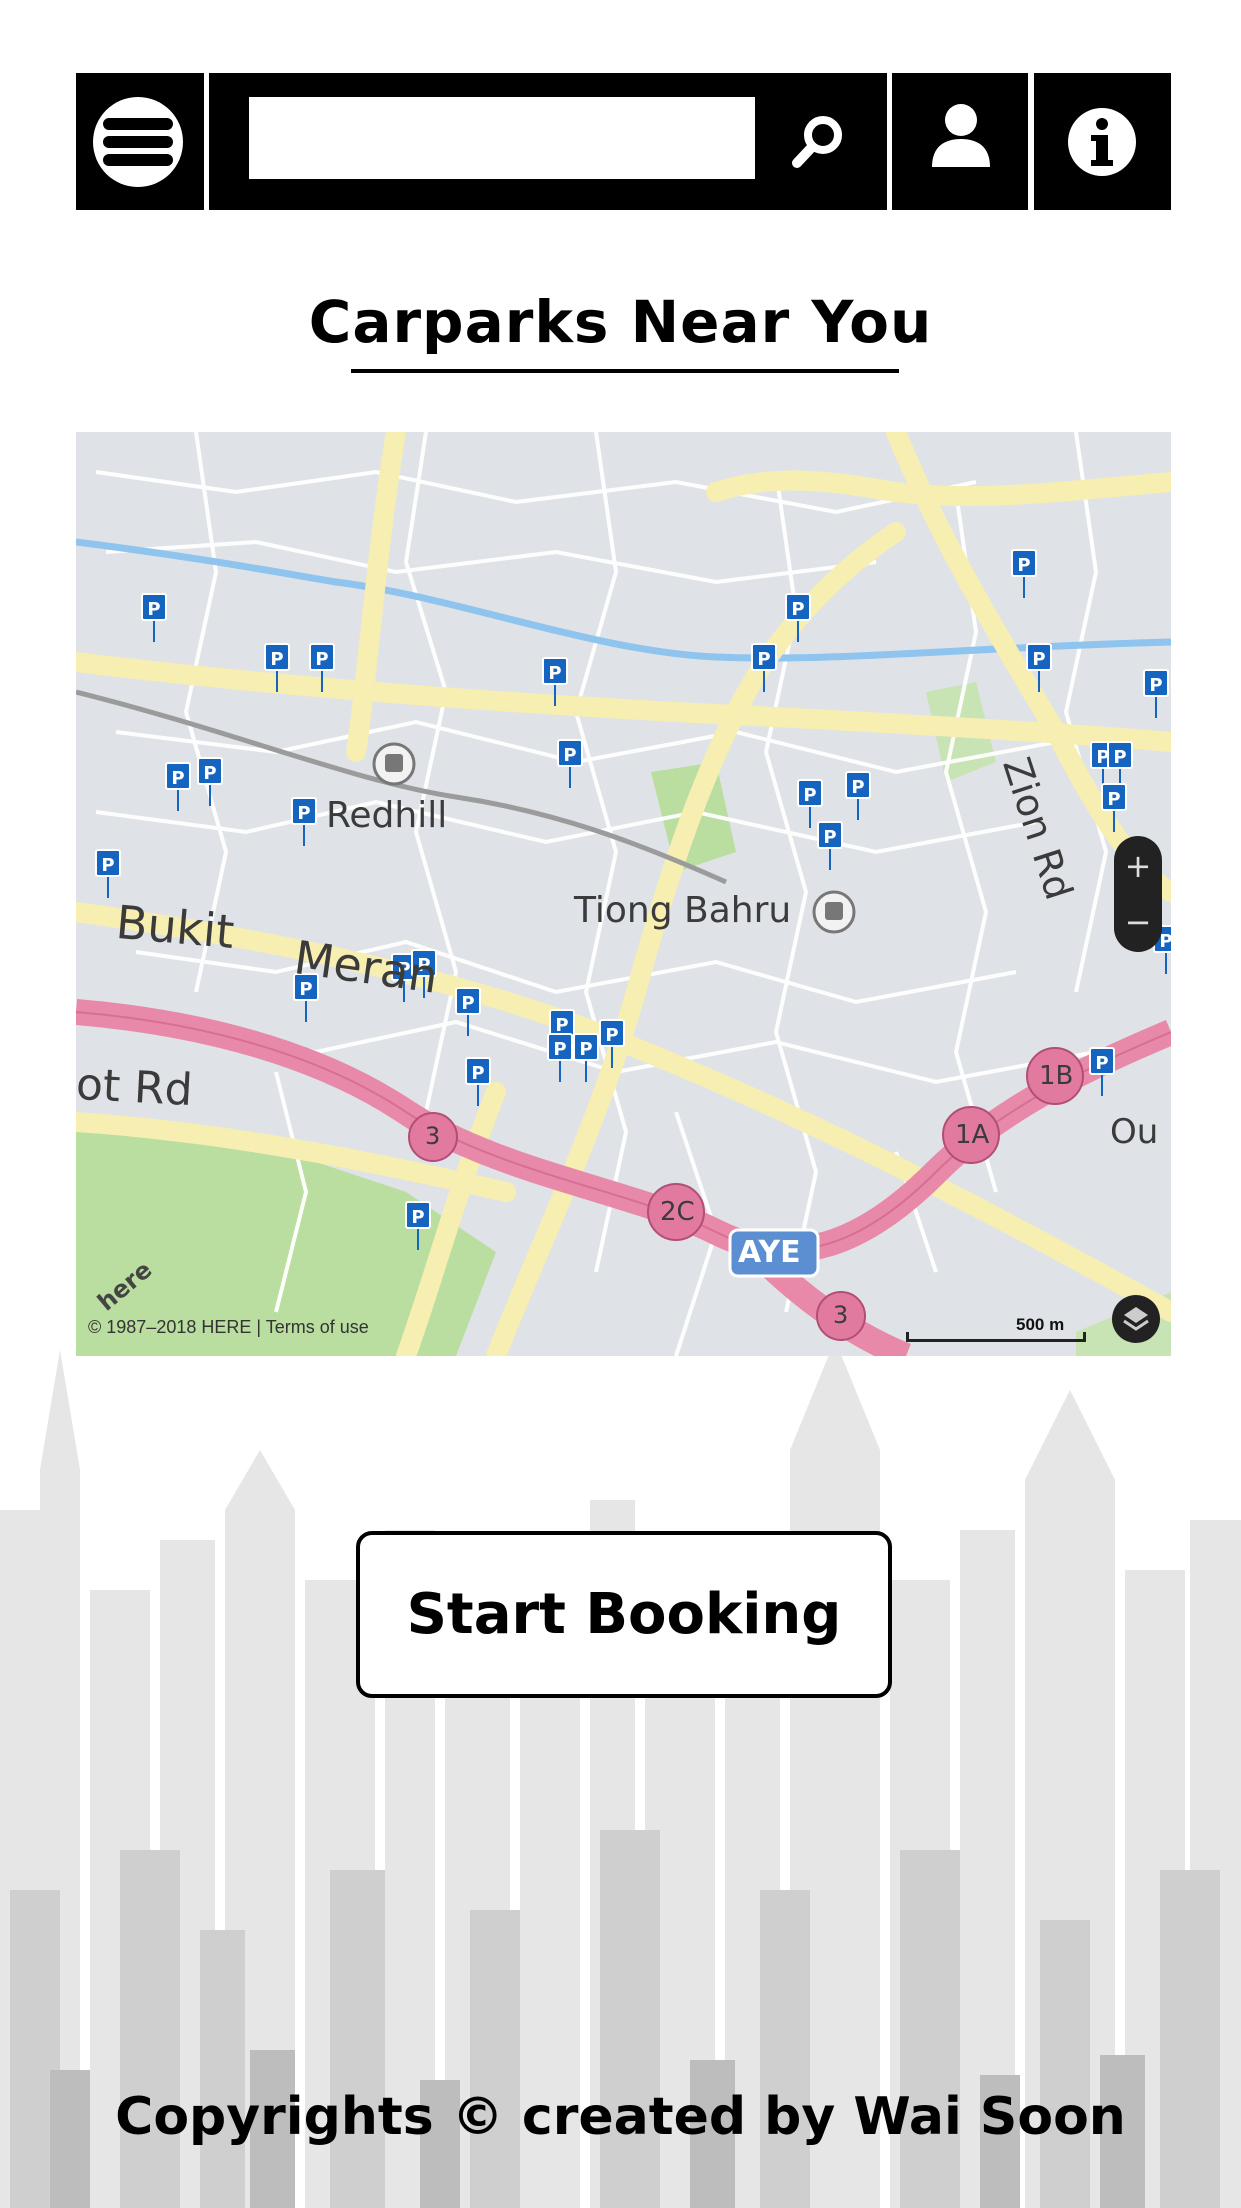  What do you see at coordinates (1040, 1324) in the screenshot?
I see `map-scale-label: 500 m` at bounding box center [1040, 1324].